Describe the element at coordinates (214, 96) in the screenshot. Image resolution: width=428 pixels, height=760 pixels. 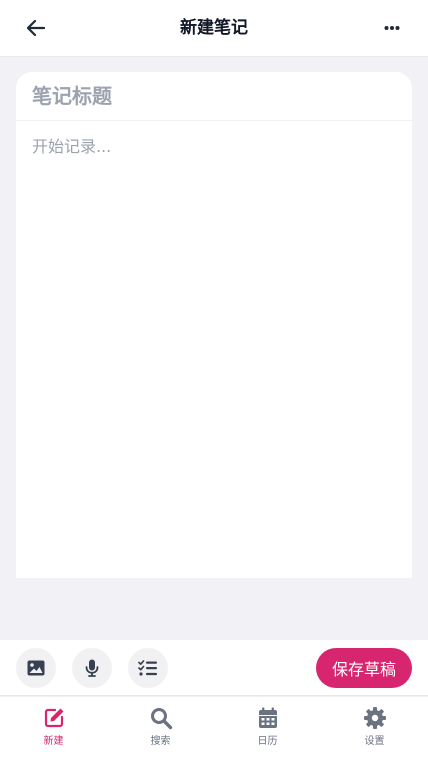
I see `note-title-input` at that location.